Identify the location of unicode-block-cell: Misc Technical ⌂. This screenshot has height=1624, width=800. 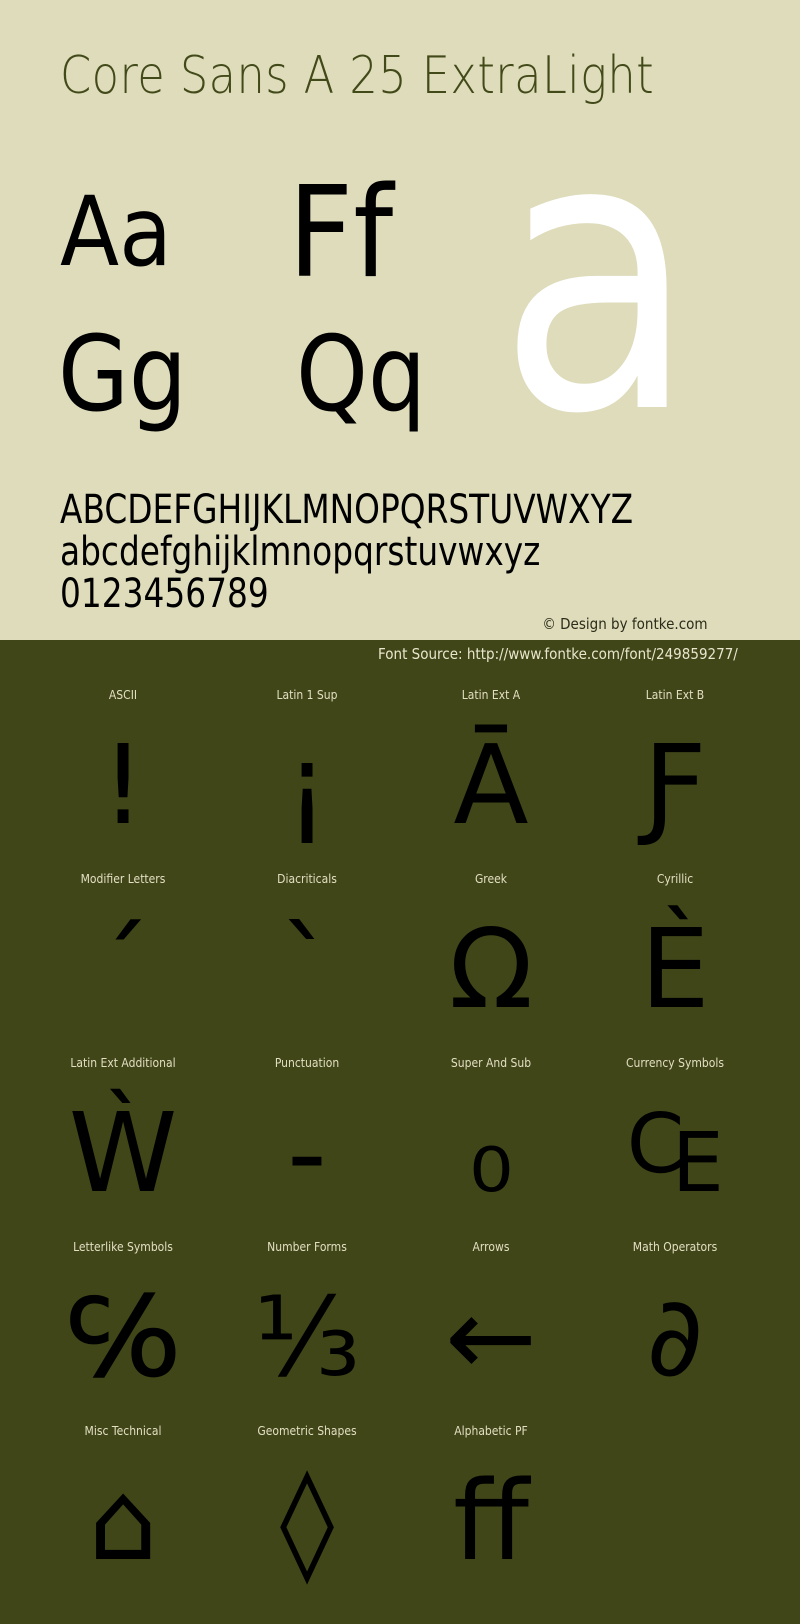
(123, 1508).